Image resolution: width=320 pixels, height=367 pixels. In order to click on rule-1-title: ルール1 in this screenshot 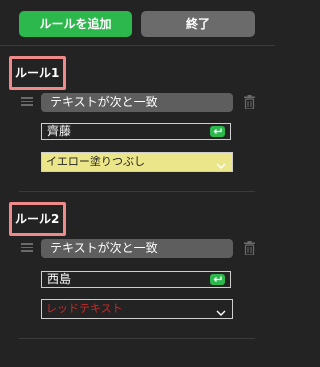, I will do `click(37, 73)`.